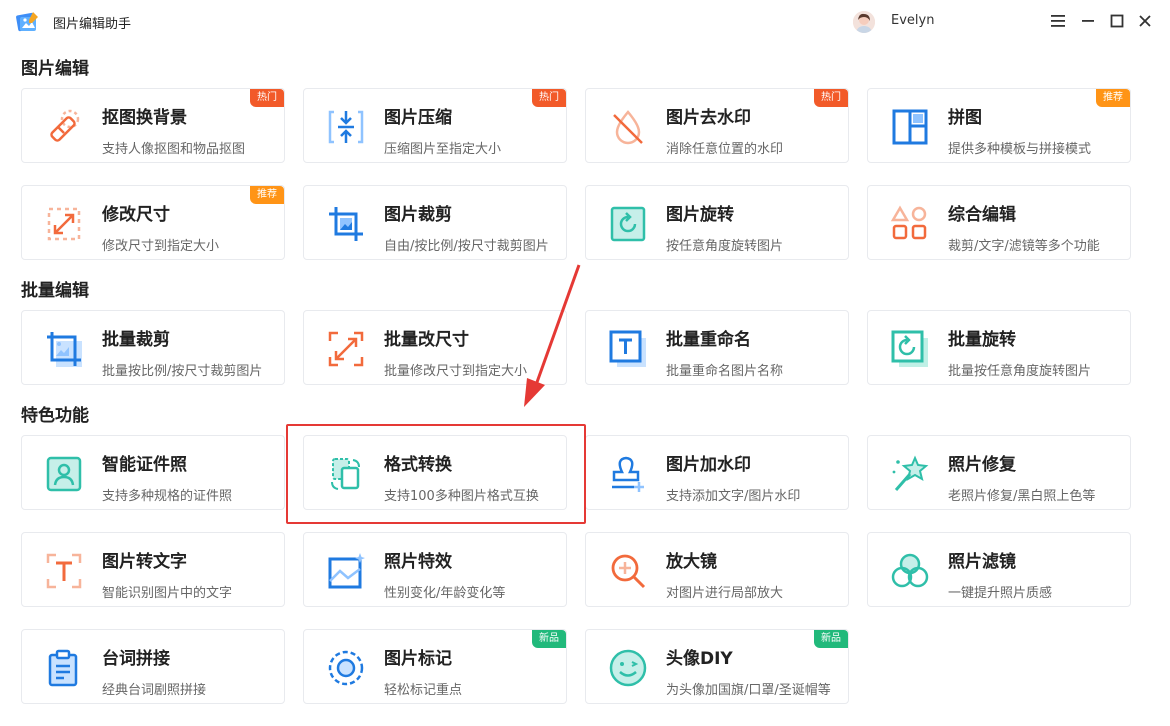 This screenshot has width=1170, height=726. What do you see at coordinates (418, 465) in the screenshot?
I see `card-title: 格式转换` at bounding box center [418, 465].